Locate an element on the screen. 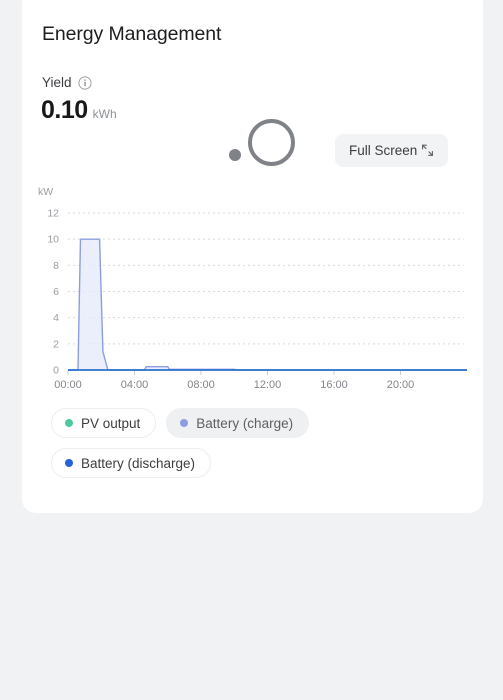  yield-label-row: Yield is located at coordinates (67, 82).